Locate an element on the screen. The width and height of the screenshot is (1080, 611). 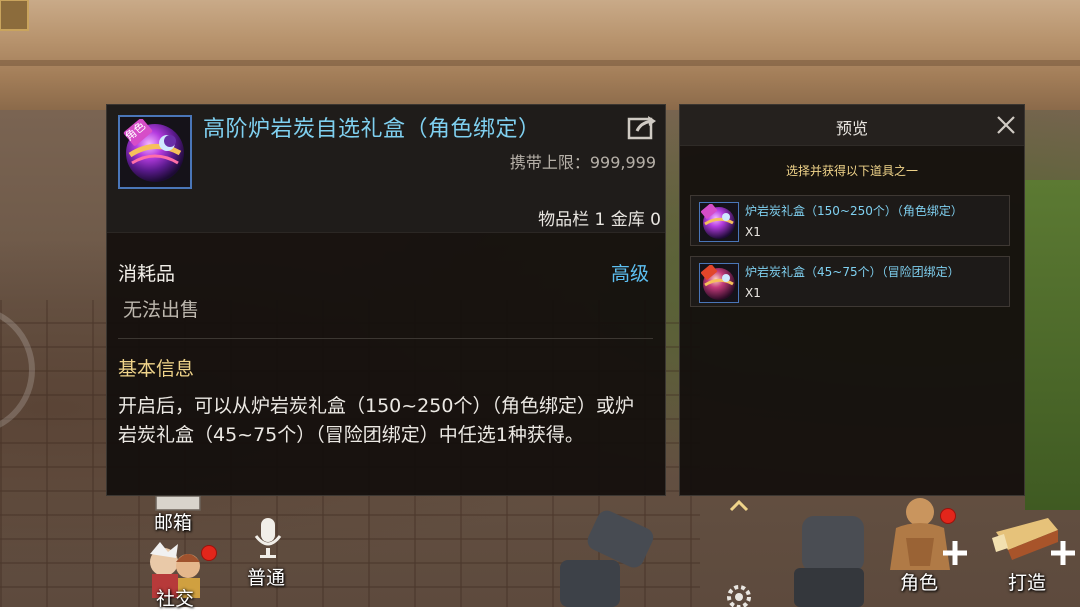
microphone-icon is located at coordinates (268, 538).